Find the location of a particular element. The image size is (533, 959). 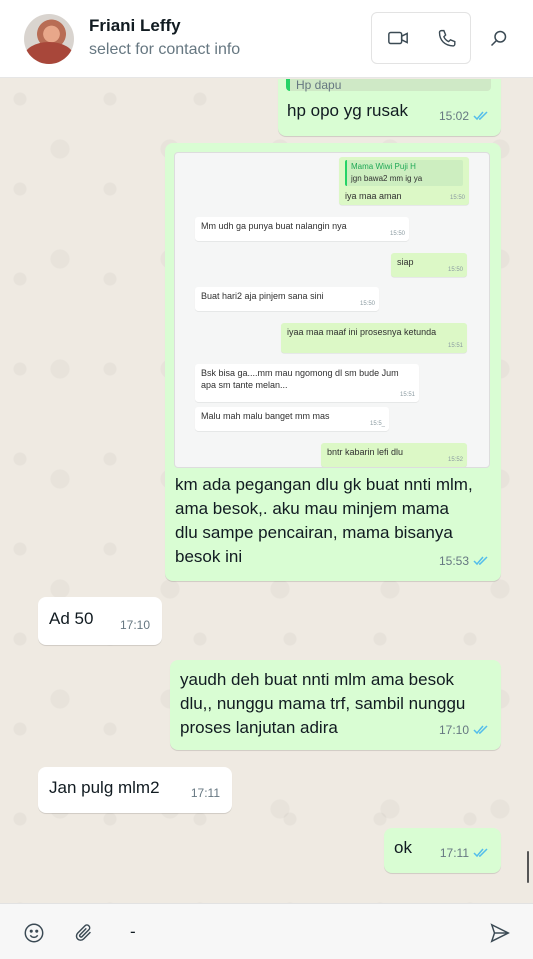

search-icon is located at coordinates (498, 38).